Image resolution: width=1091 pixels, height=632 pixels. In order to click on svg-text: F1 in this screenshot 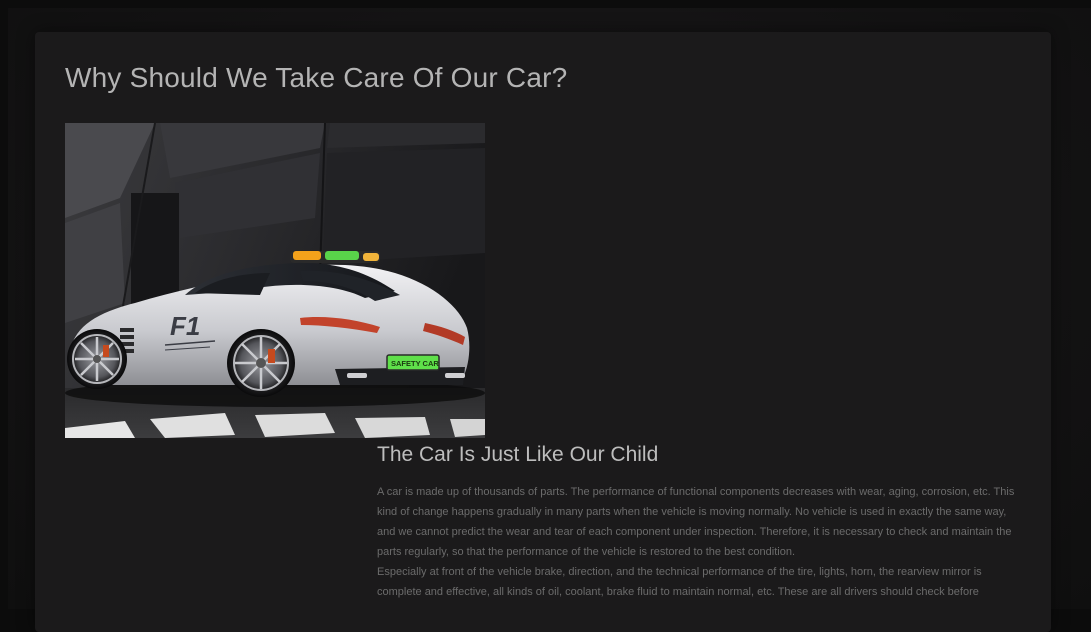, I will do `click(185, 326)`.